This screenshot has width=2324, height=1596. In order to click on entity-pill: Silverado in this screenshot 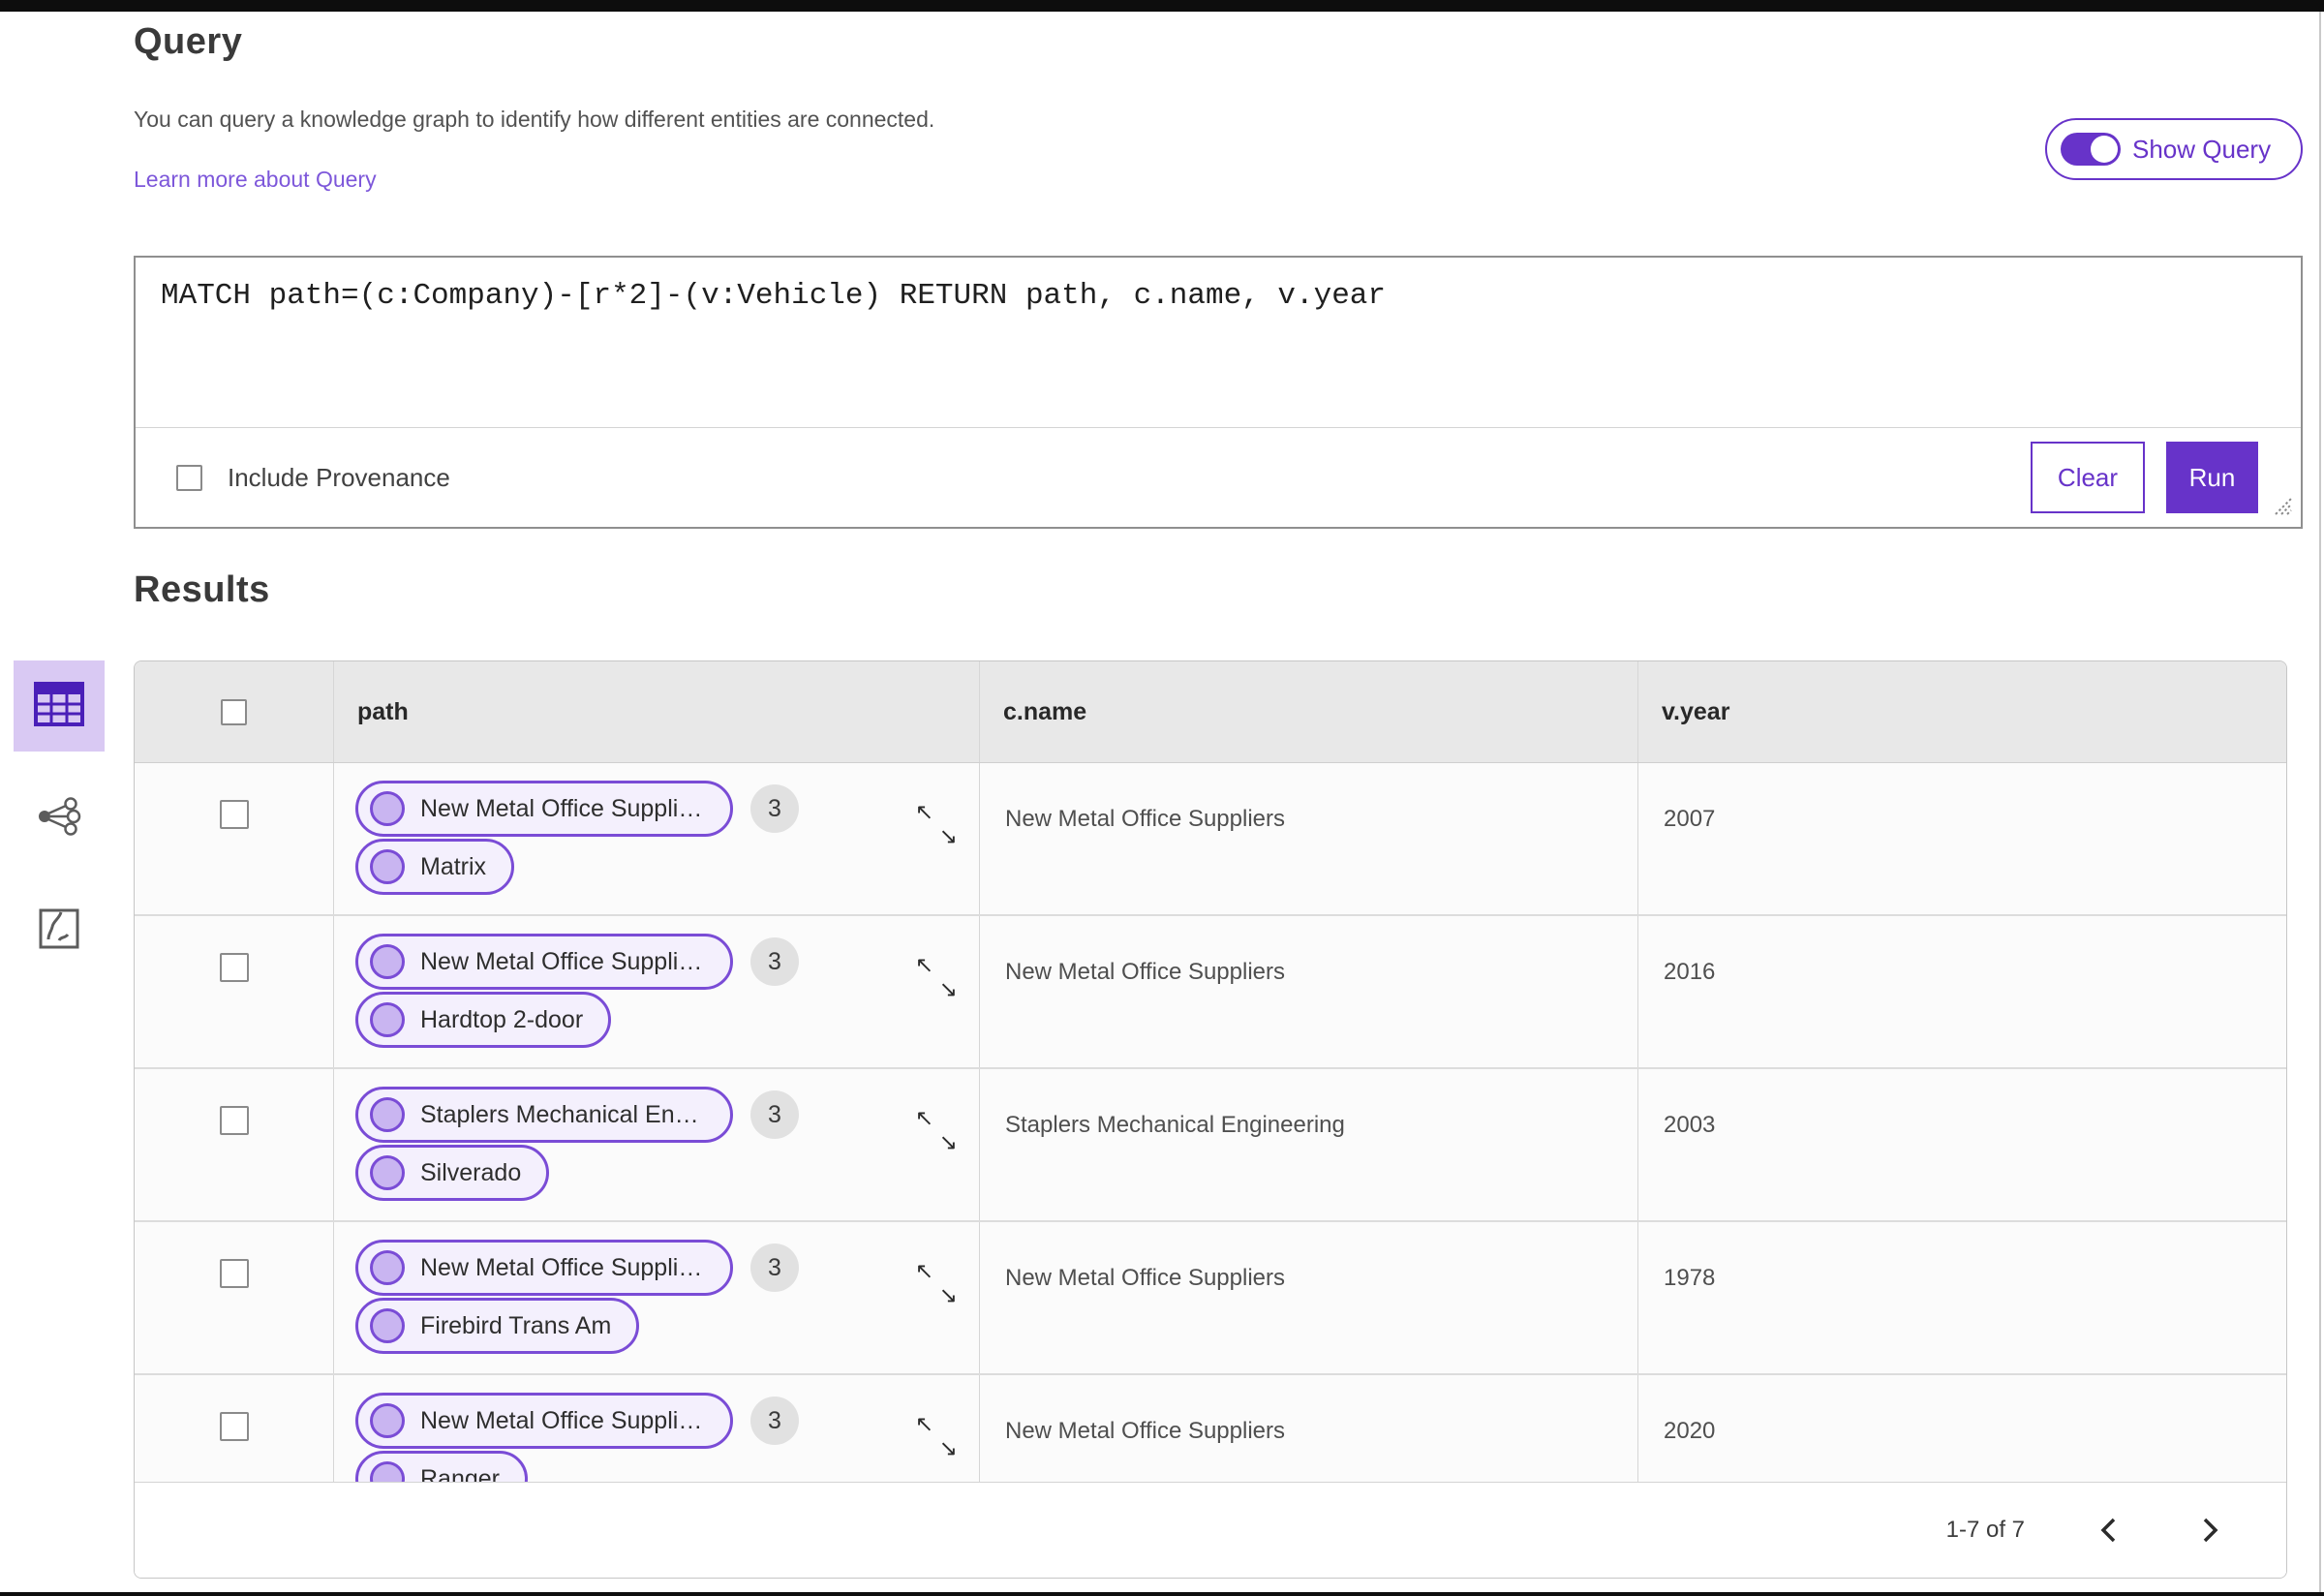, I will do `click(453, 1173)`.